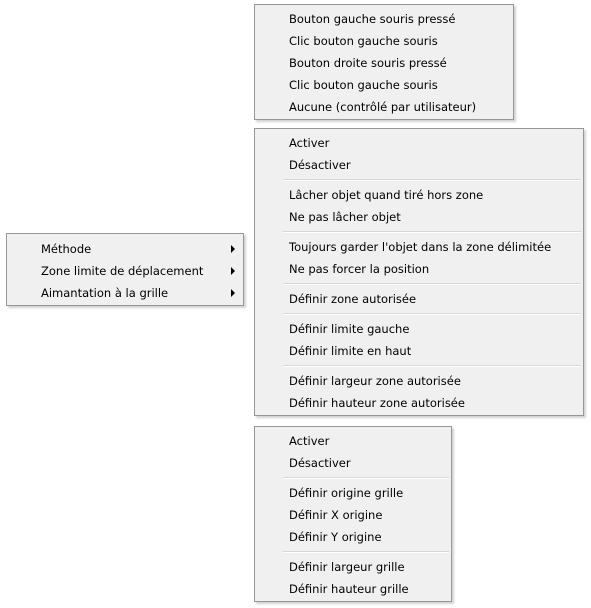 The height and width of the screenshot is (608, 591). What do you see at coordinates (368, 63) in the screenshot?
I see `menu-item-label: Bouton droite souris pressé` at bounding box center [368, 63].